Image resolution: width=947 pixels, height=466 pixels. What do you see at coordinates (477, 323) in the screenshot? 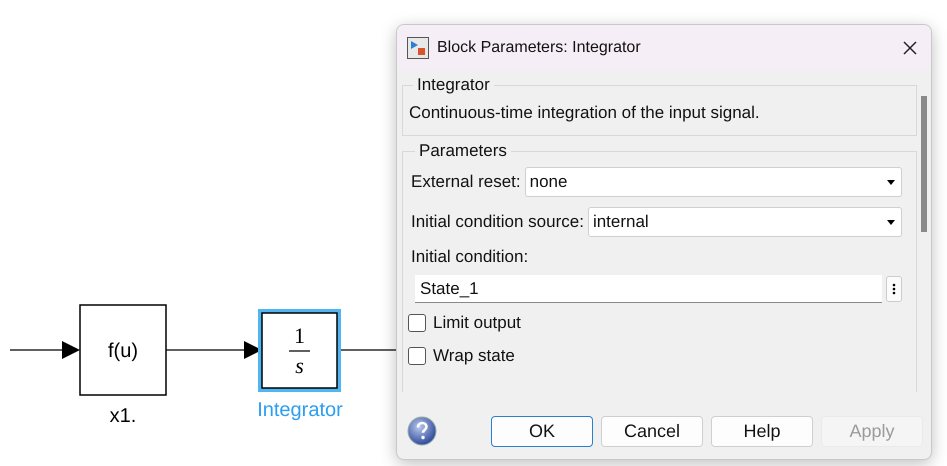
I see `checkbox-label: Limit output` at bounding box center [477, 323].